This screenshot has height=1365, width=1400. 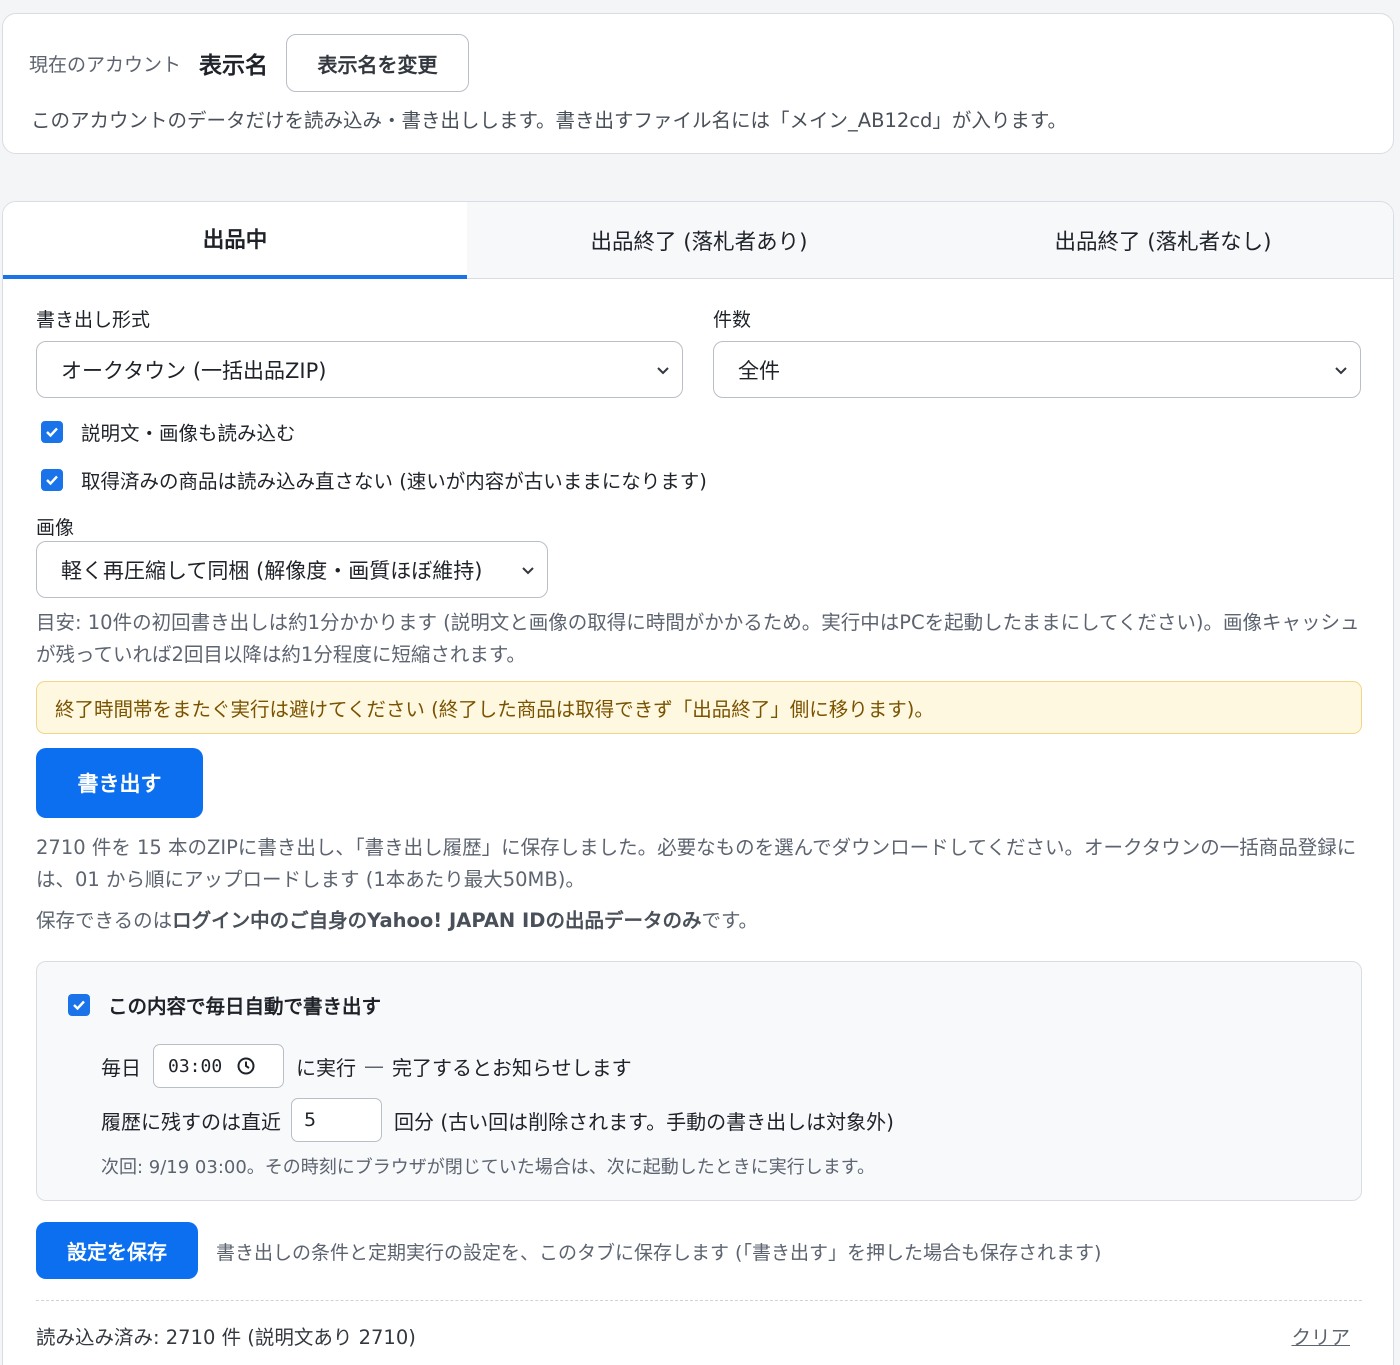 I want to click on time-input-value: 03:00, so click(x=195, y=1066).